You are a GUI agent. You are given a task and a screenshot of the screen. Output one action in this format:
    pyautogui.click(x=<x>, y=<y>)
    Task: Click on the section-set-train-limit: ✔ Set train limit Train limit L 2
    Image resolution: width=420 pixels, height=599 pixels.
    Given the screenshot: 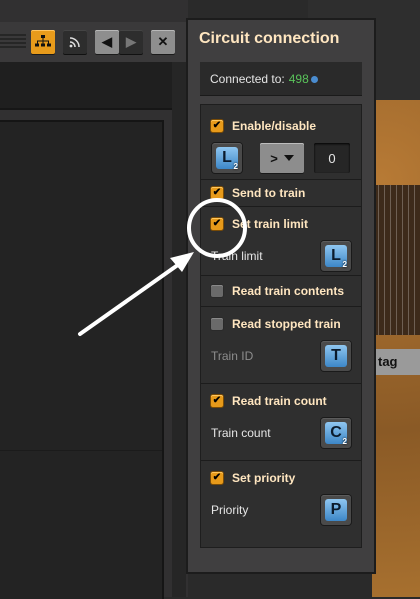 What is the action you would take?
    pyautogui.click(x=281, y=241)
    